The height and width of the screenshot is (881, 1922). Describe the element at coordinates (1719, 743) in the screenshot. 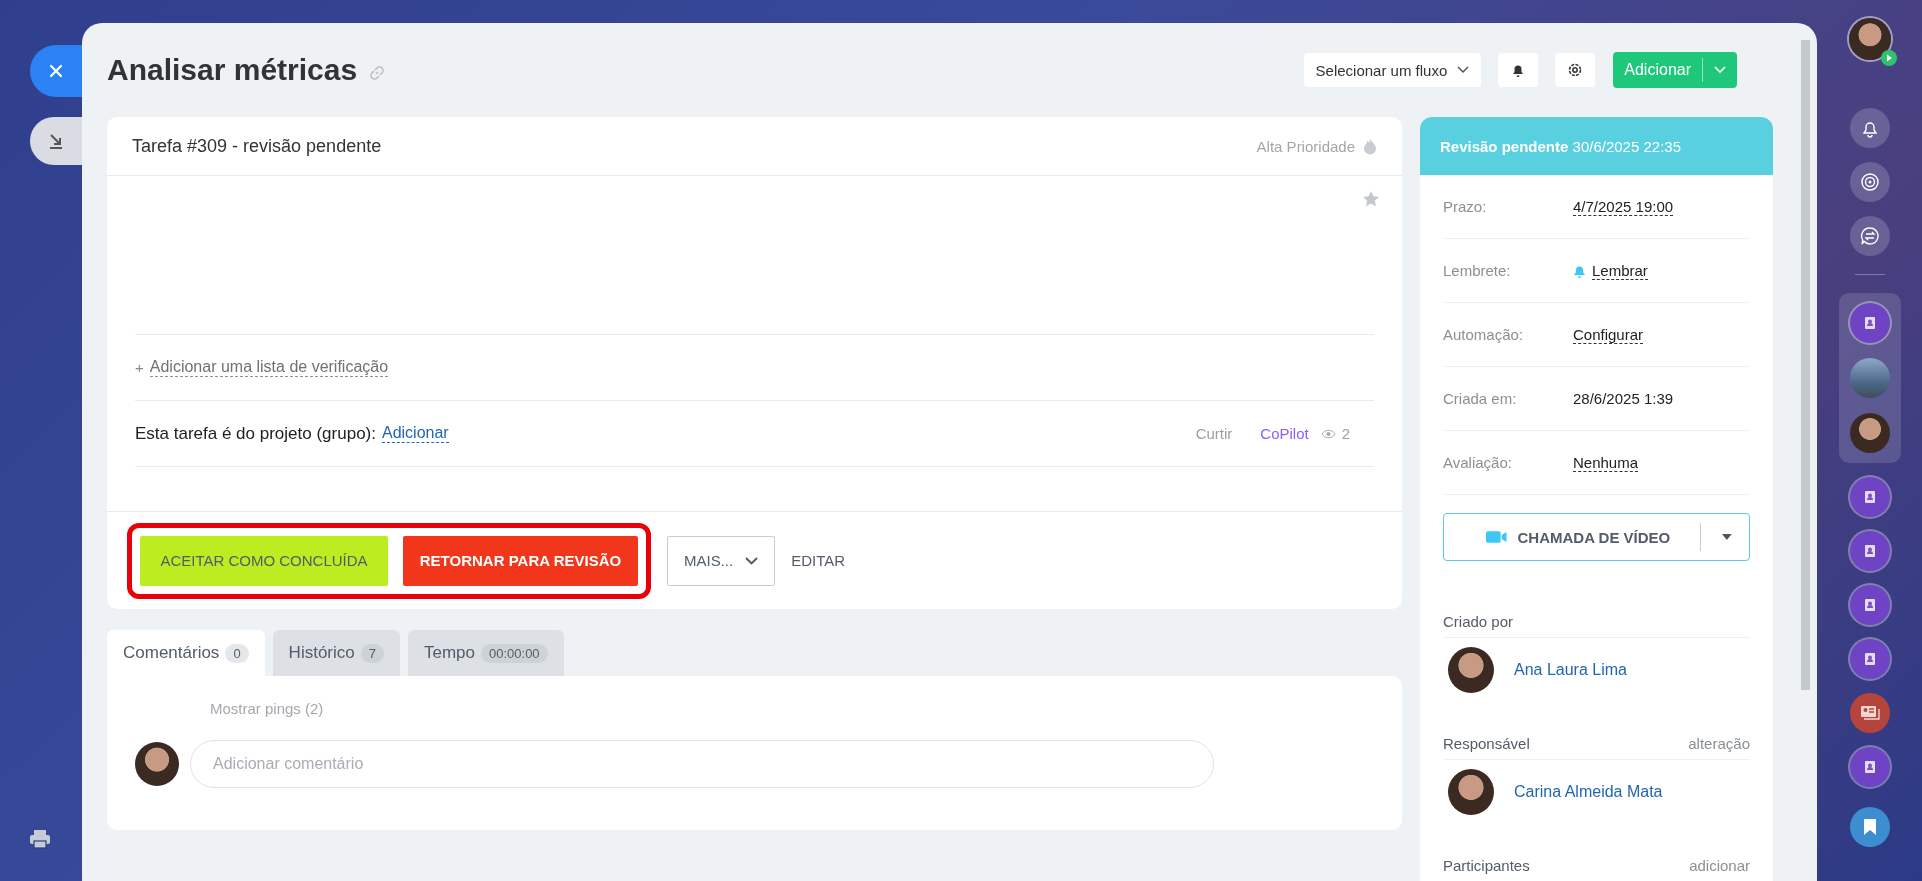

I see `section-action-link: alteração` at that location.